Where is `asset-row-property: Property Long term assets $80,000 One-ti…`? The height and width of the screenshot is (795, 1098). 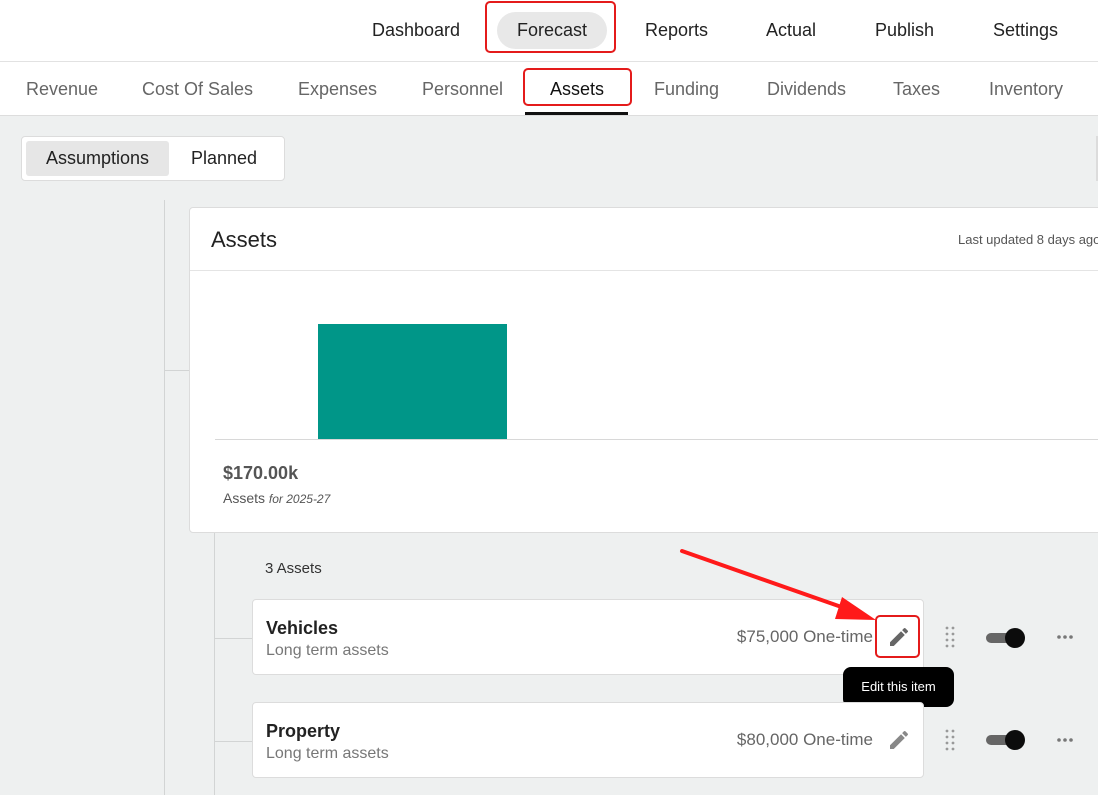
asset-row-property: Property Long term assets $80,000 One-ti… is located at coordinates (588, 740).